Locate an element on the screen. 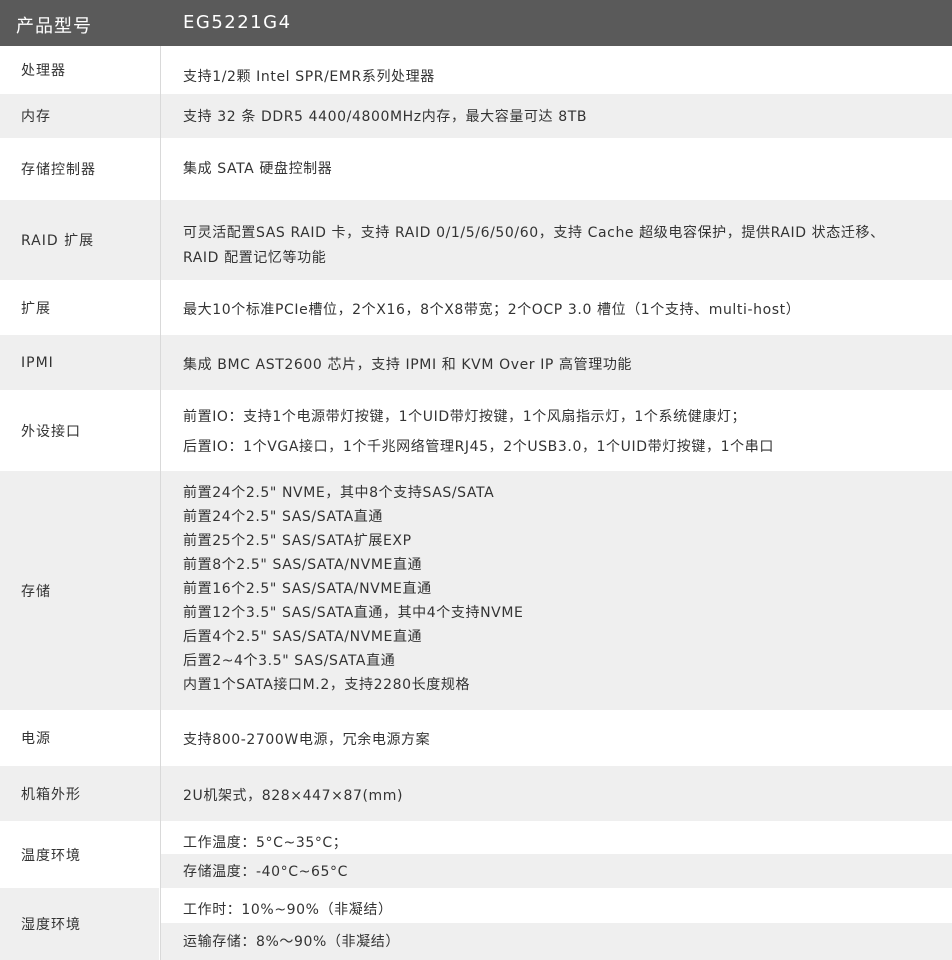  row-label: 湿度环境 is located at coordinates (79, 924).